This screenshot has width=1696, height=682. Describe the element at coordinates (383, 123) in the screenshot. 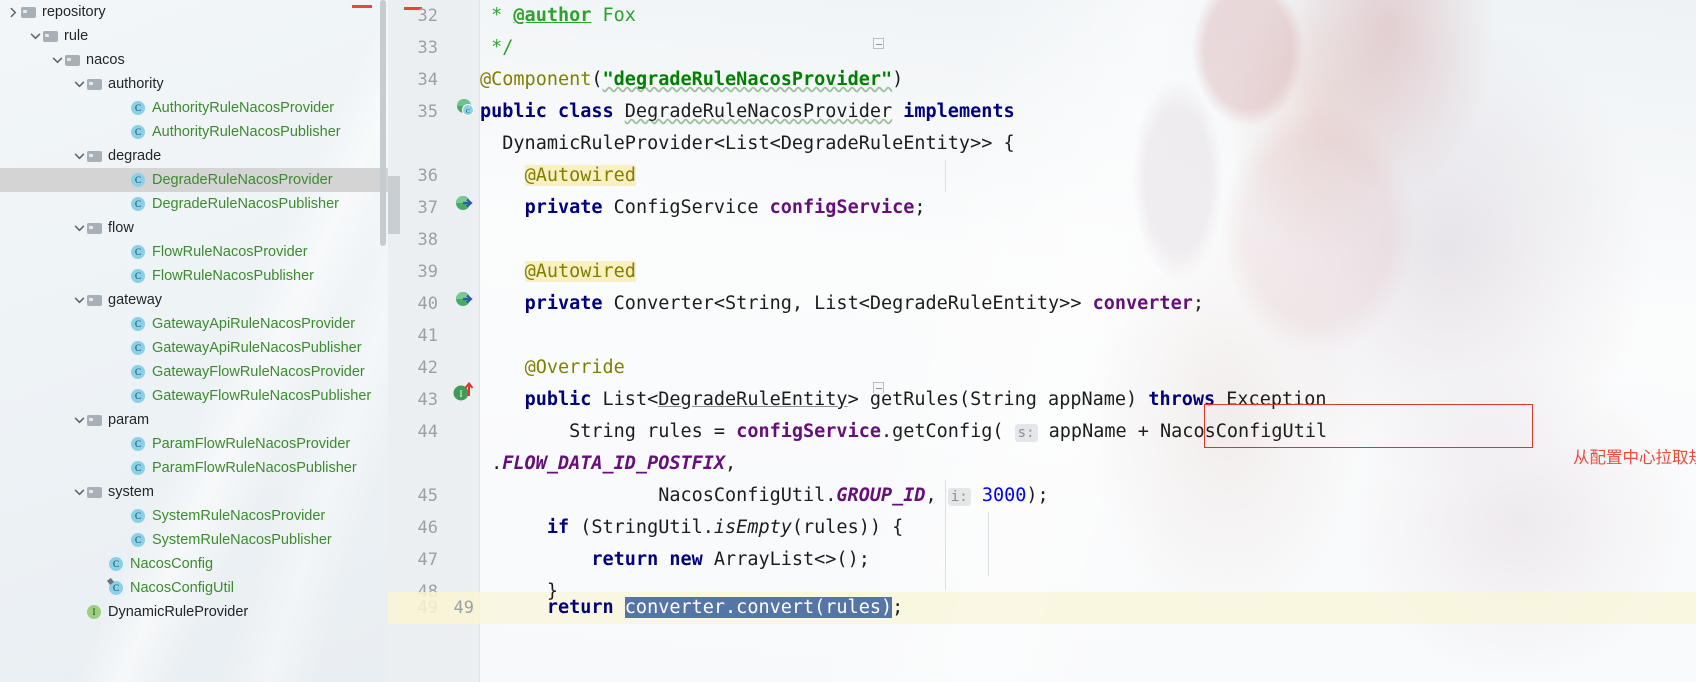

I see `tree-scrollbar-thumb` at that location.